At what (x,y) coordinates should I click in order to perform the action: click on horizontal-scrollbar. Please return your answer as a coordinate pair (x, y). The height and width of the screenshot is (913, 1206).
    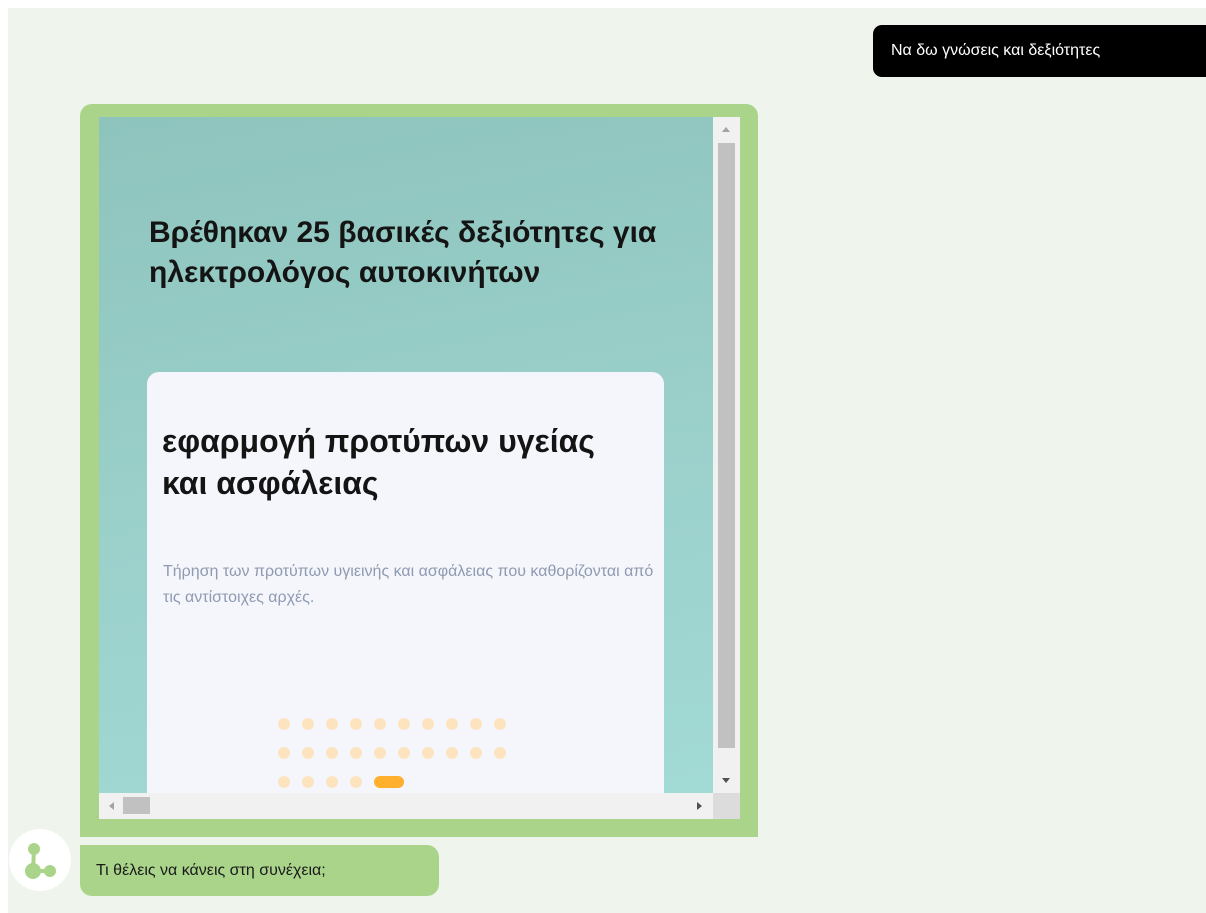
    Looking at the image, I should click on (406, 806).